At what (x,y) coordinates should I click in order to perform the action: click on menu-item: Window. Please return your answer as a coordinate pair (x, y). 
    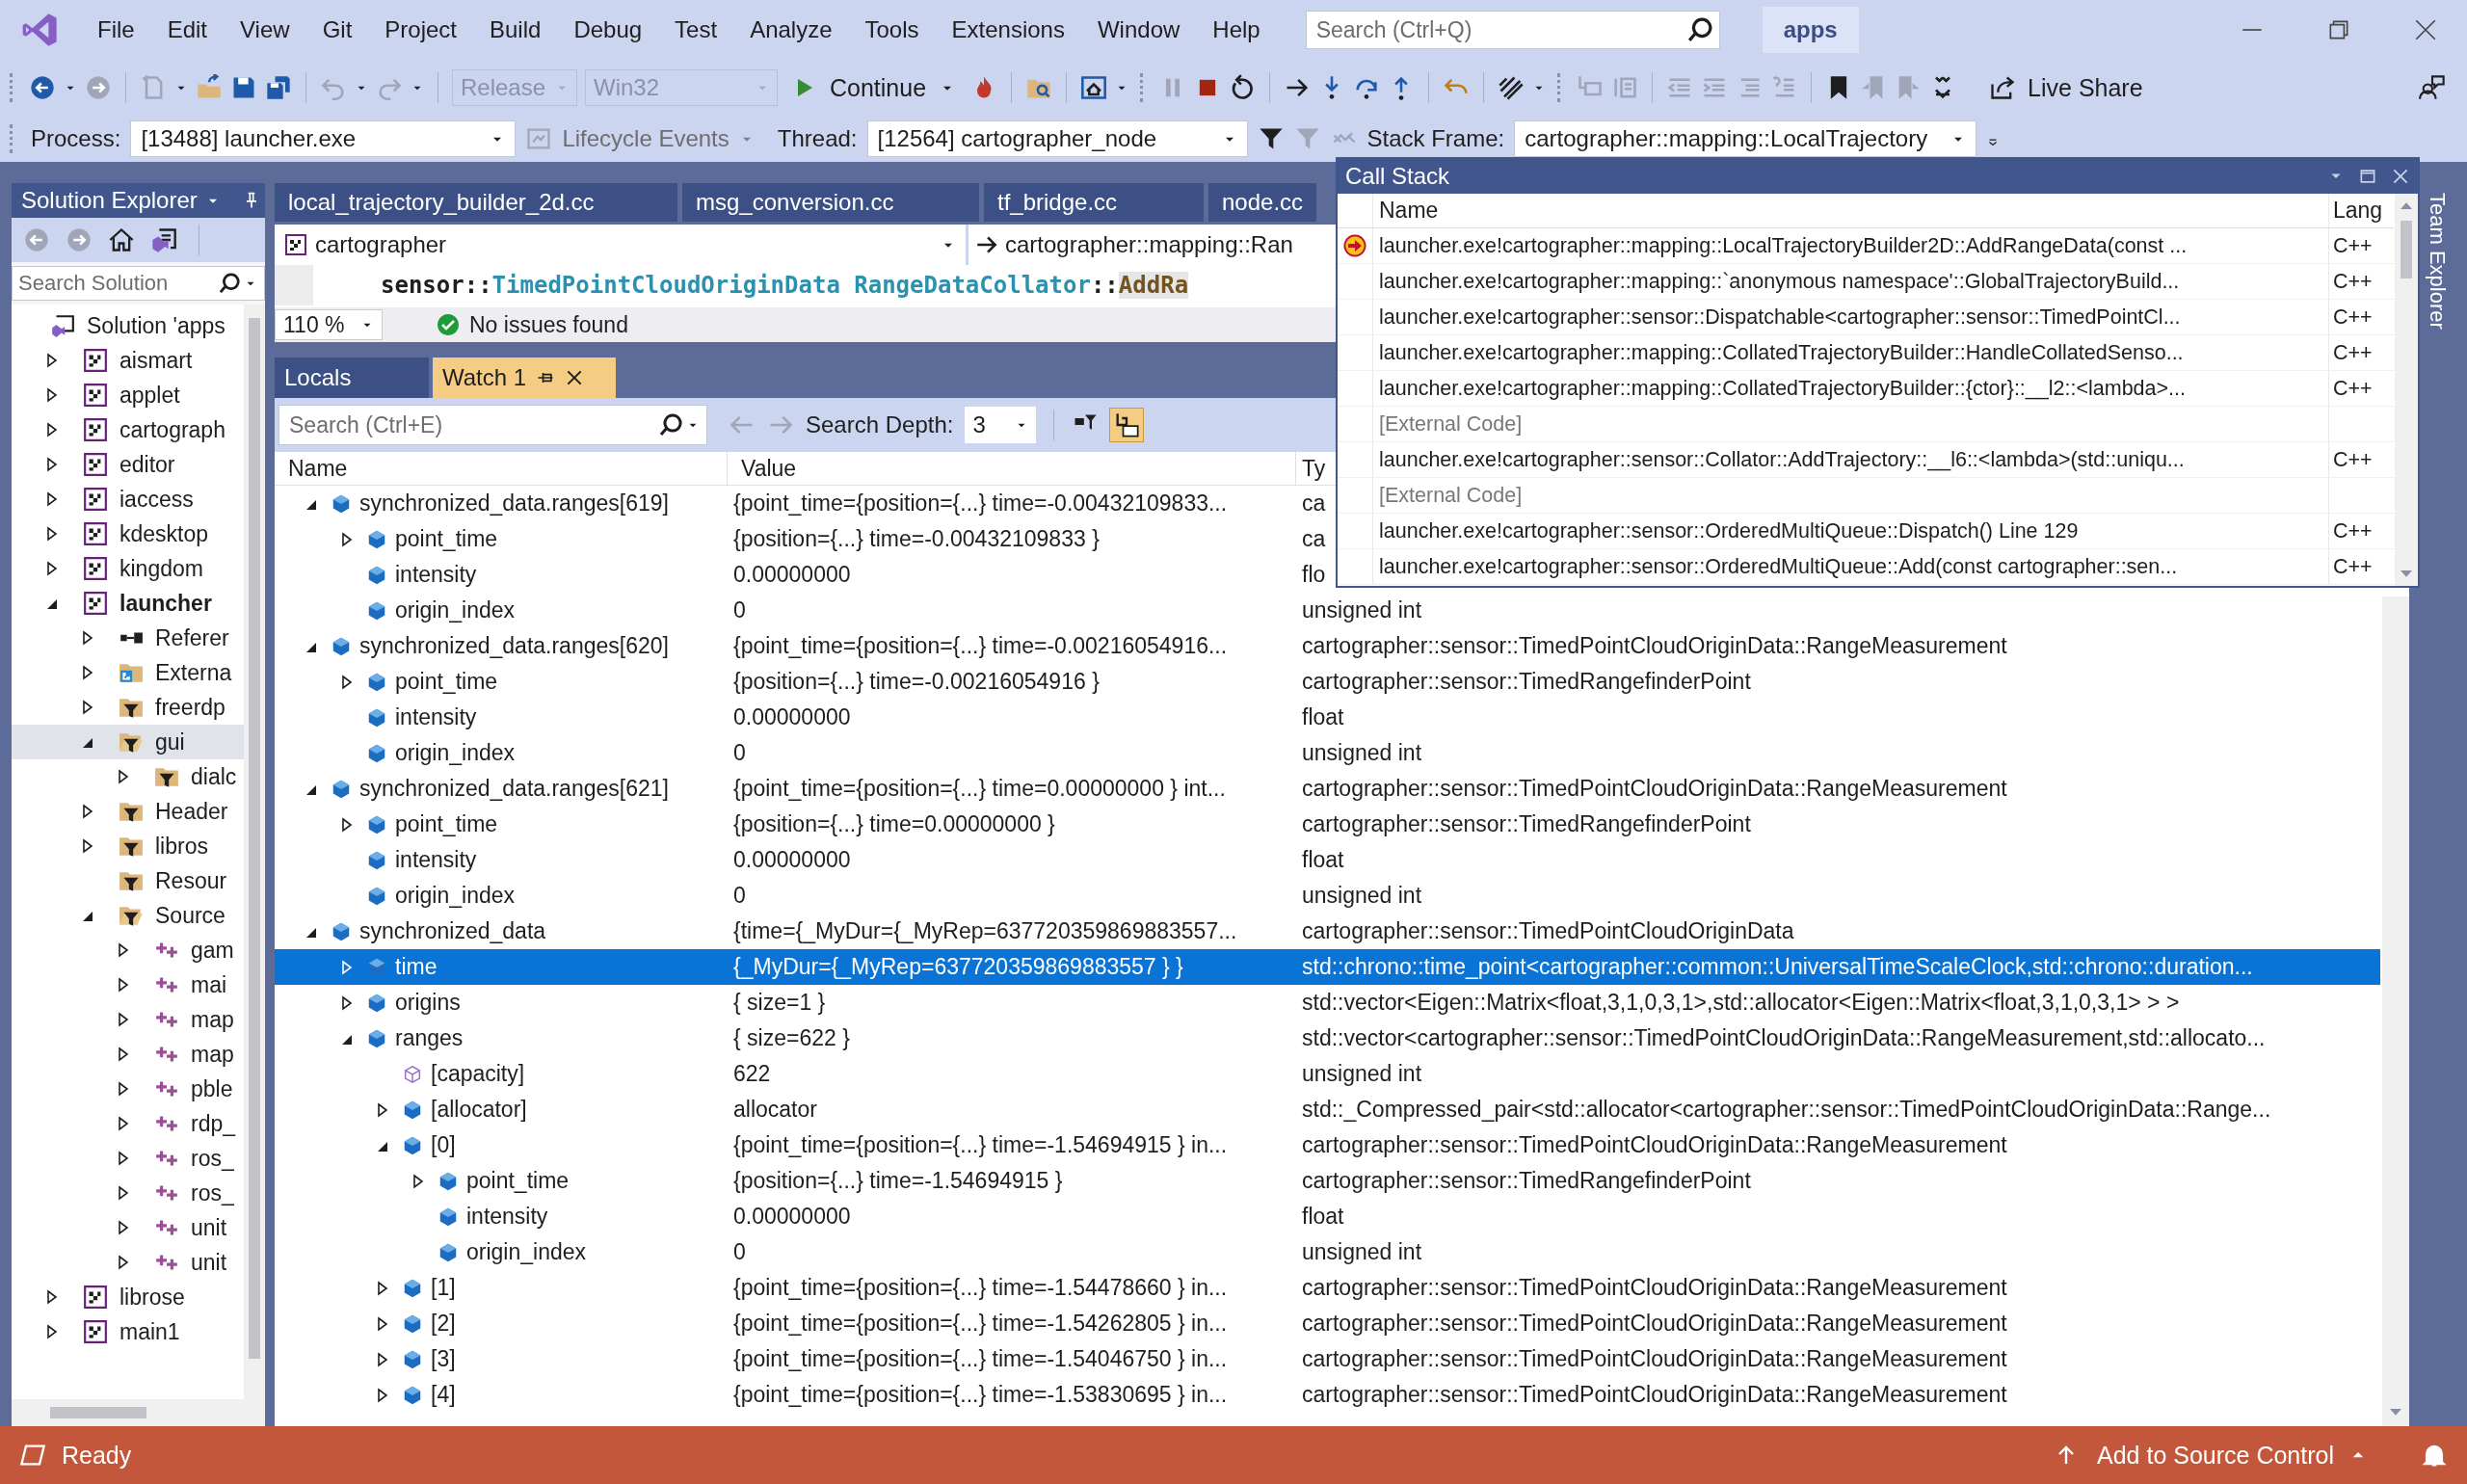
    Looking at the image, I should click on (1138, 29).